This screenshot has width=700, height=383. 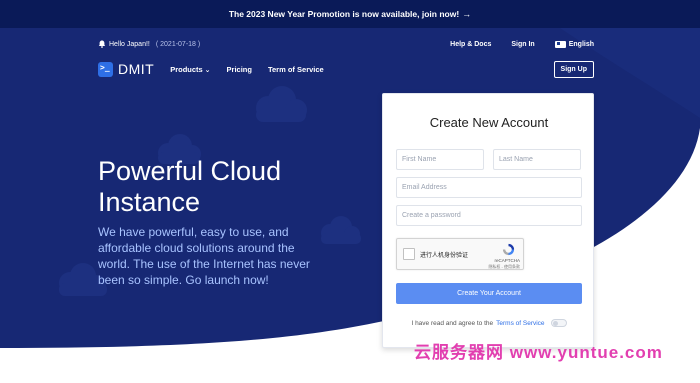 What do you see at coordinates (489, 293) in the screenshot?
I see `create-account-button: Create Your Account` at bounding box center [489, 293].